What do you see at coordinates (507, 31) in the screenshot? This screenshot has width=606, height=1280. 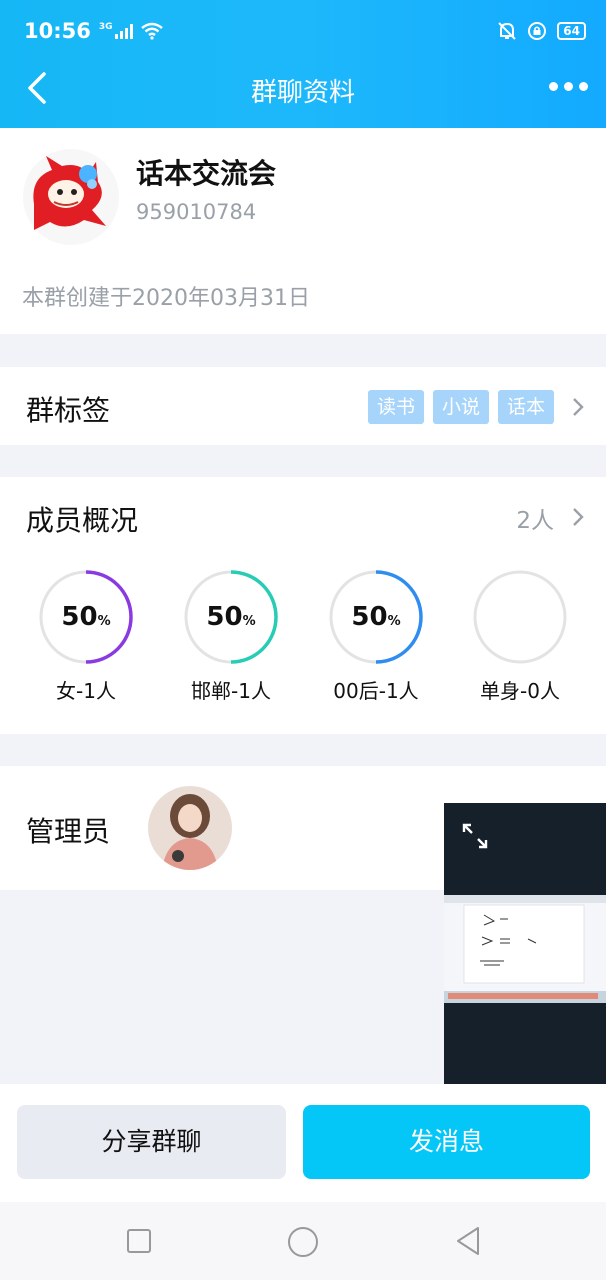 I see `mute-bell-icon` at bounding box center [507, 31].